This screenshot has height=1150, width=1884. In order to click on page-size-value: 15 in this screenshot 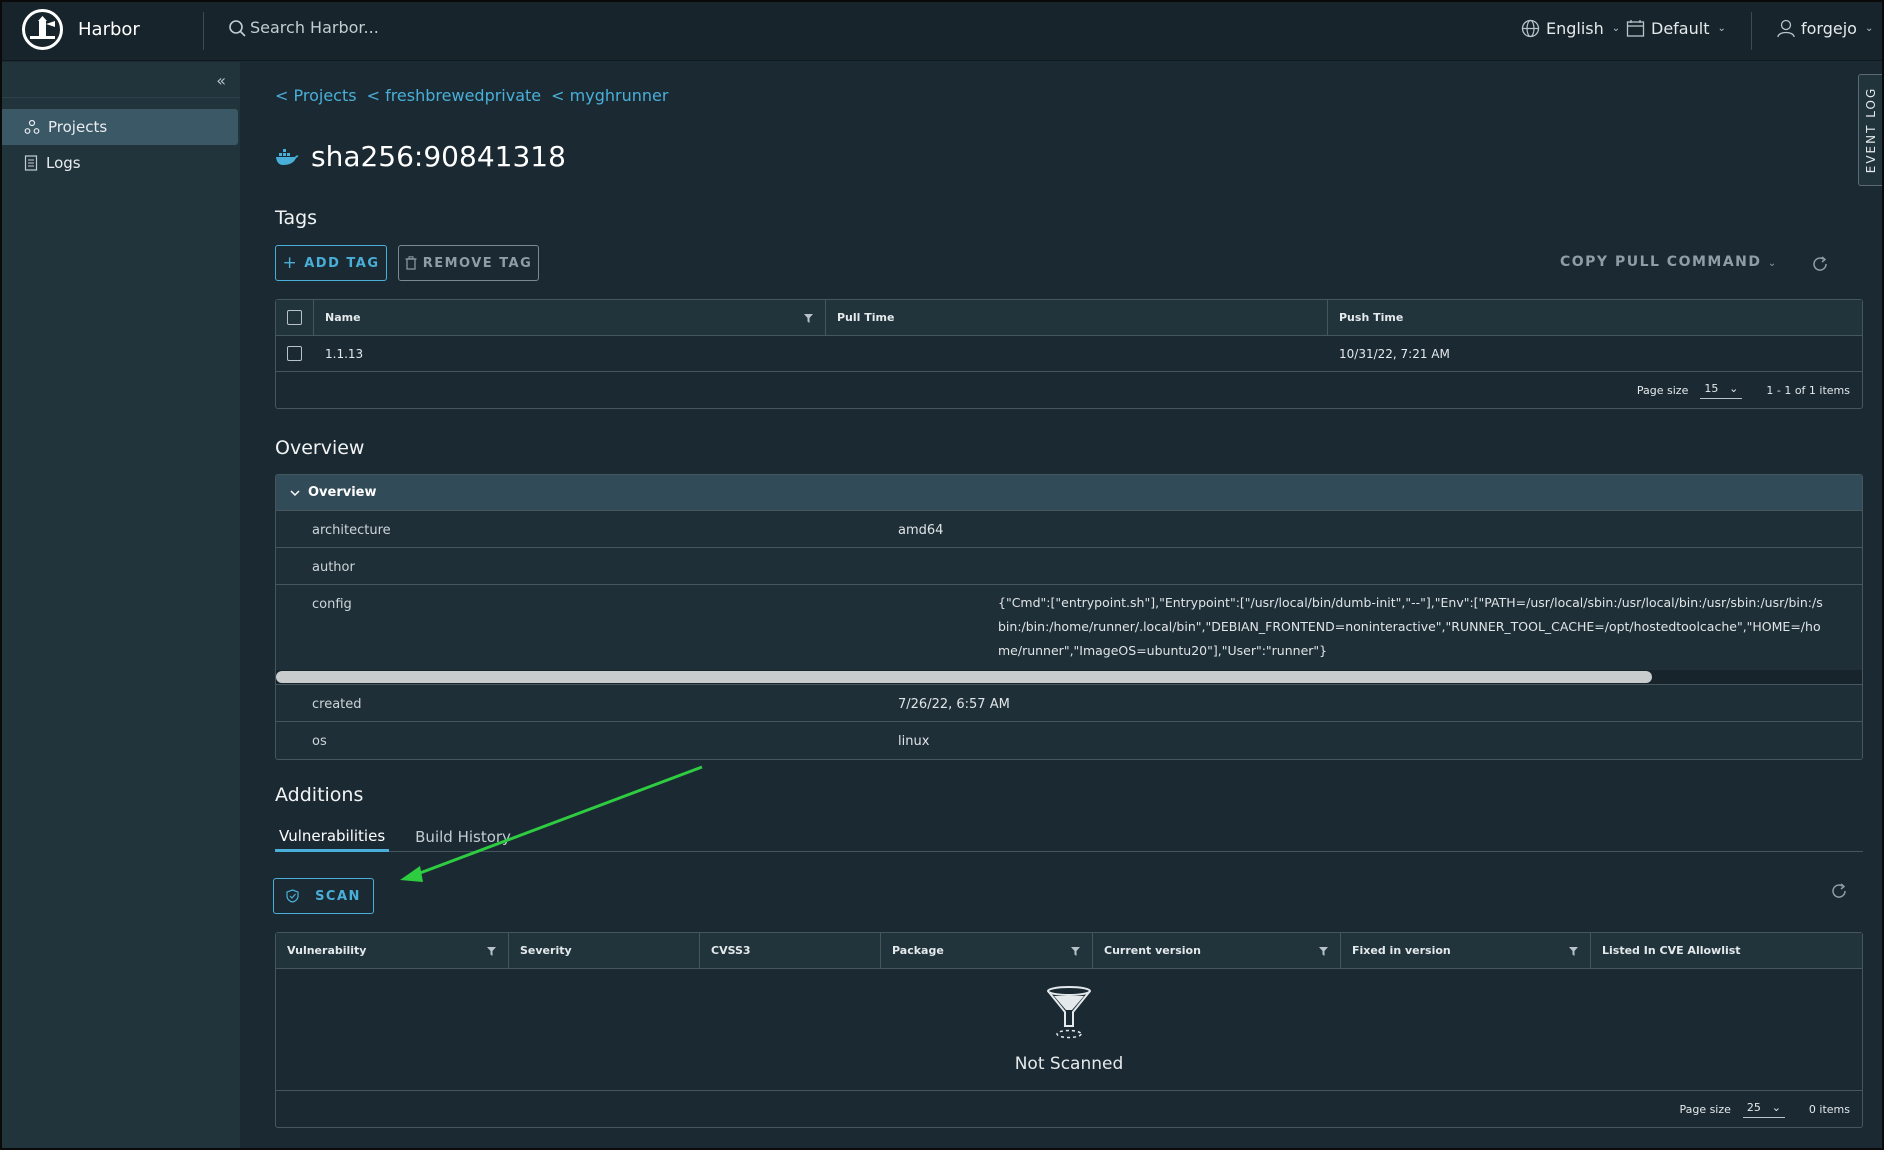, I will do `click(1711, 388)`.